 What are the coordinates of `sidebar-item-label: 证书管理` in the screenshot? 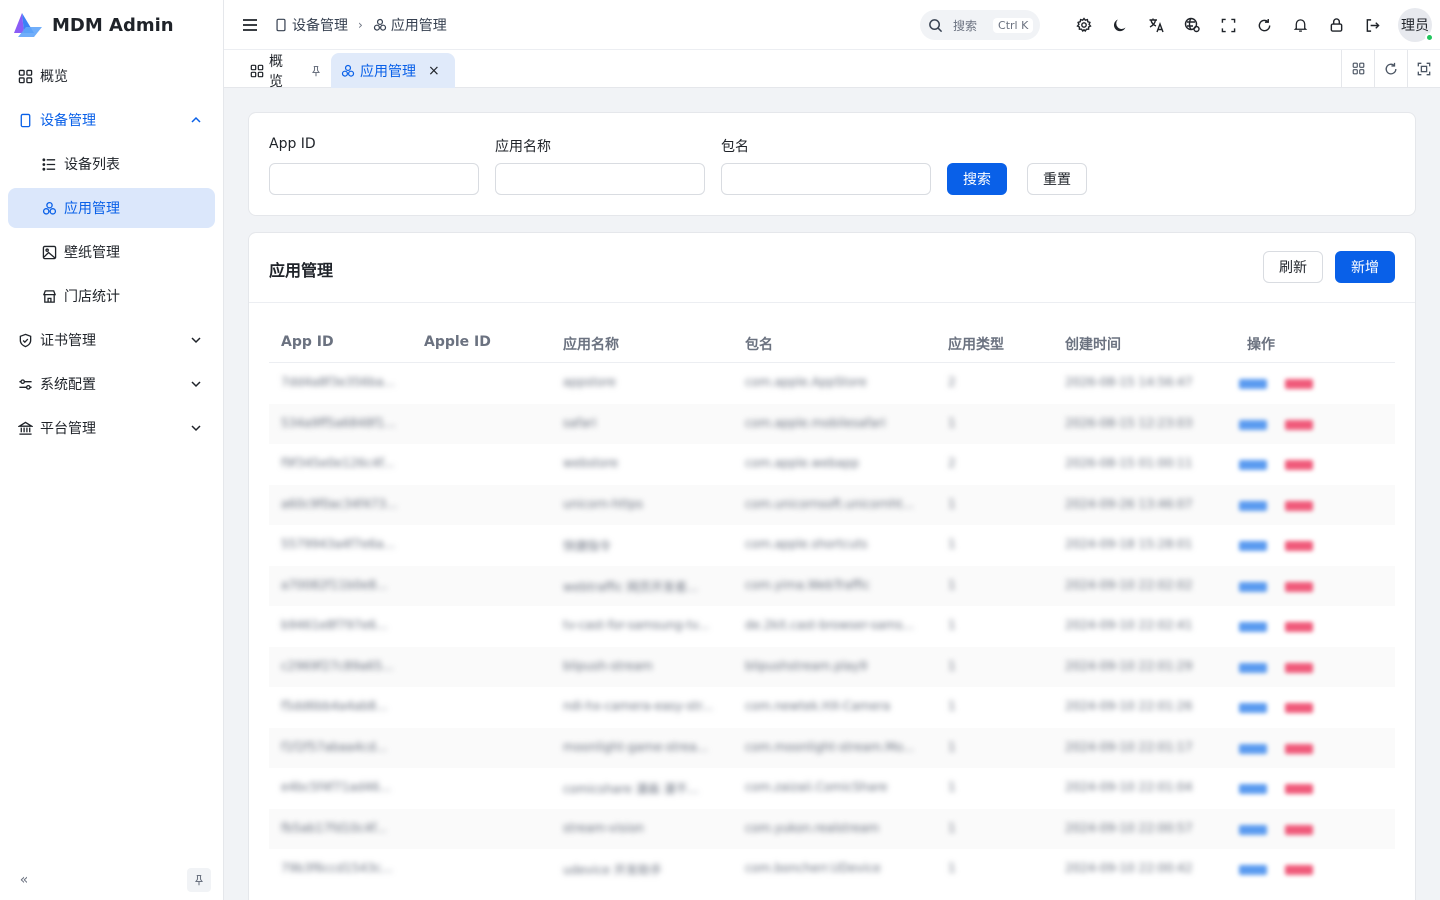 It's located at (68, 341).